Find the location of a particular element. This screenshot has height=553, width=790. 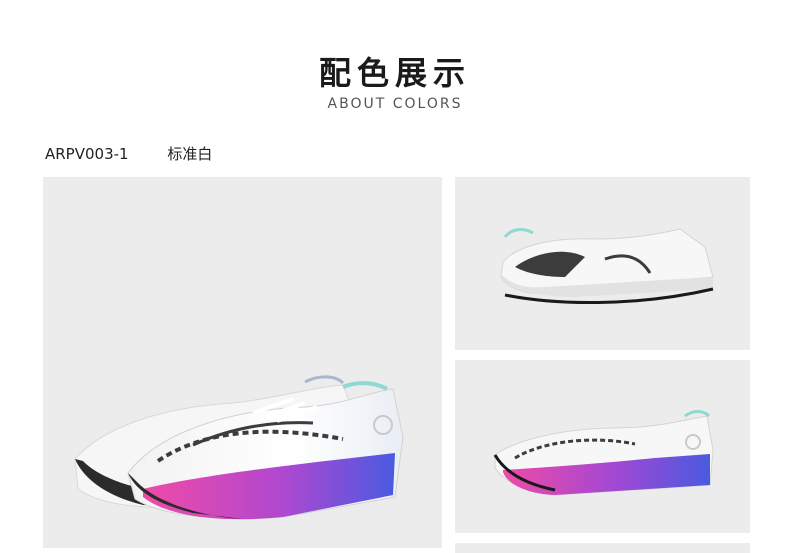

shoe-side-gradient is located at coordinates (603, 453).